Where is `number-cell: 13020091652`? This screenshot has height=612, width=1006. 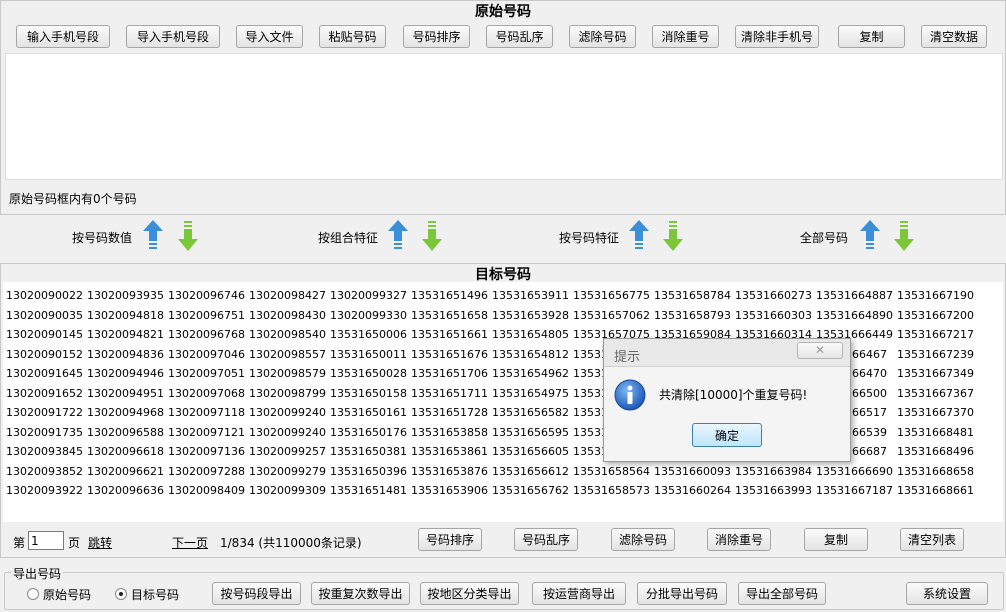 number-cell: 13020091652 is located at coordinates (44, 394).